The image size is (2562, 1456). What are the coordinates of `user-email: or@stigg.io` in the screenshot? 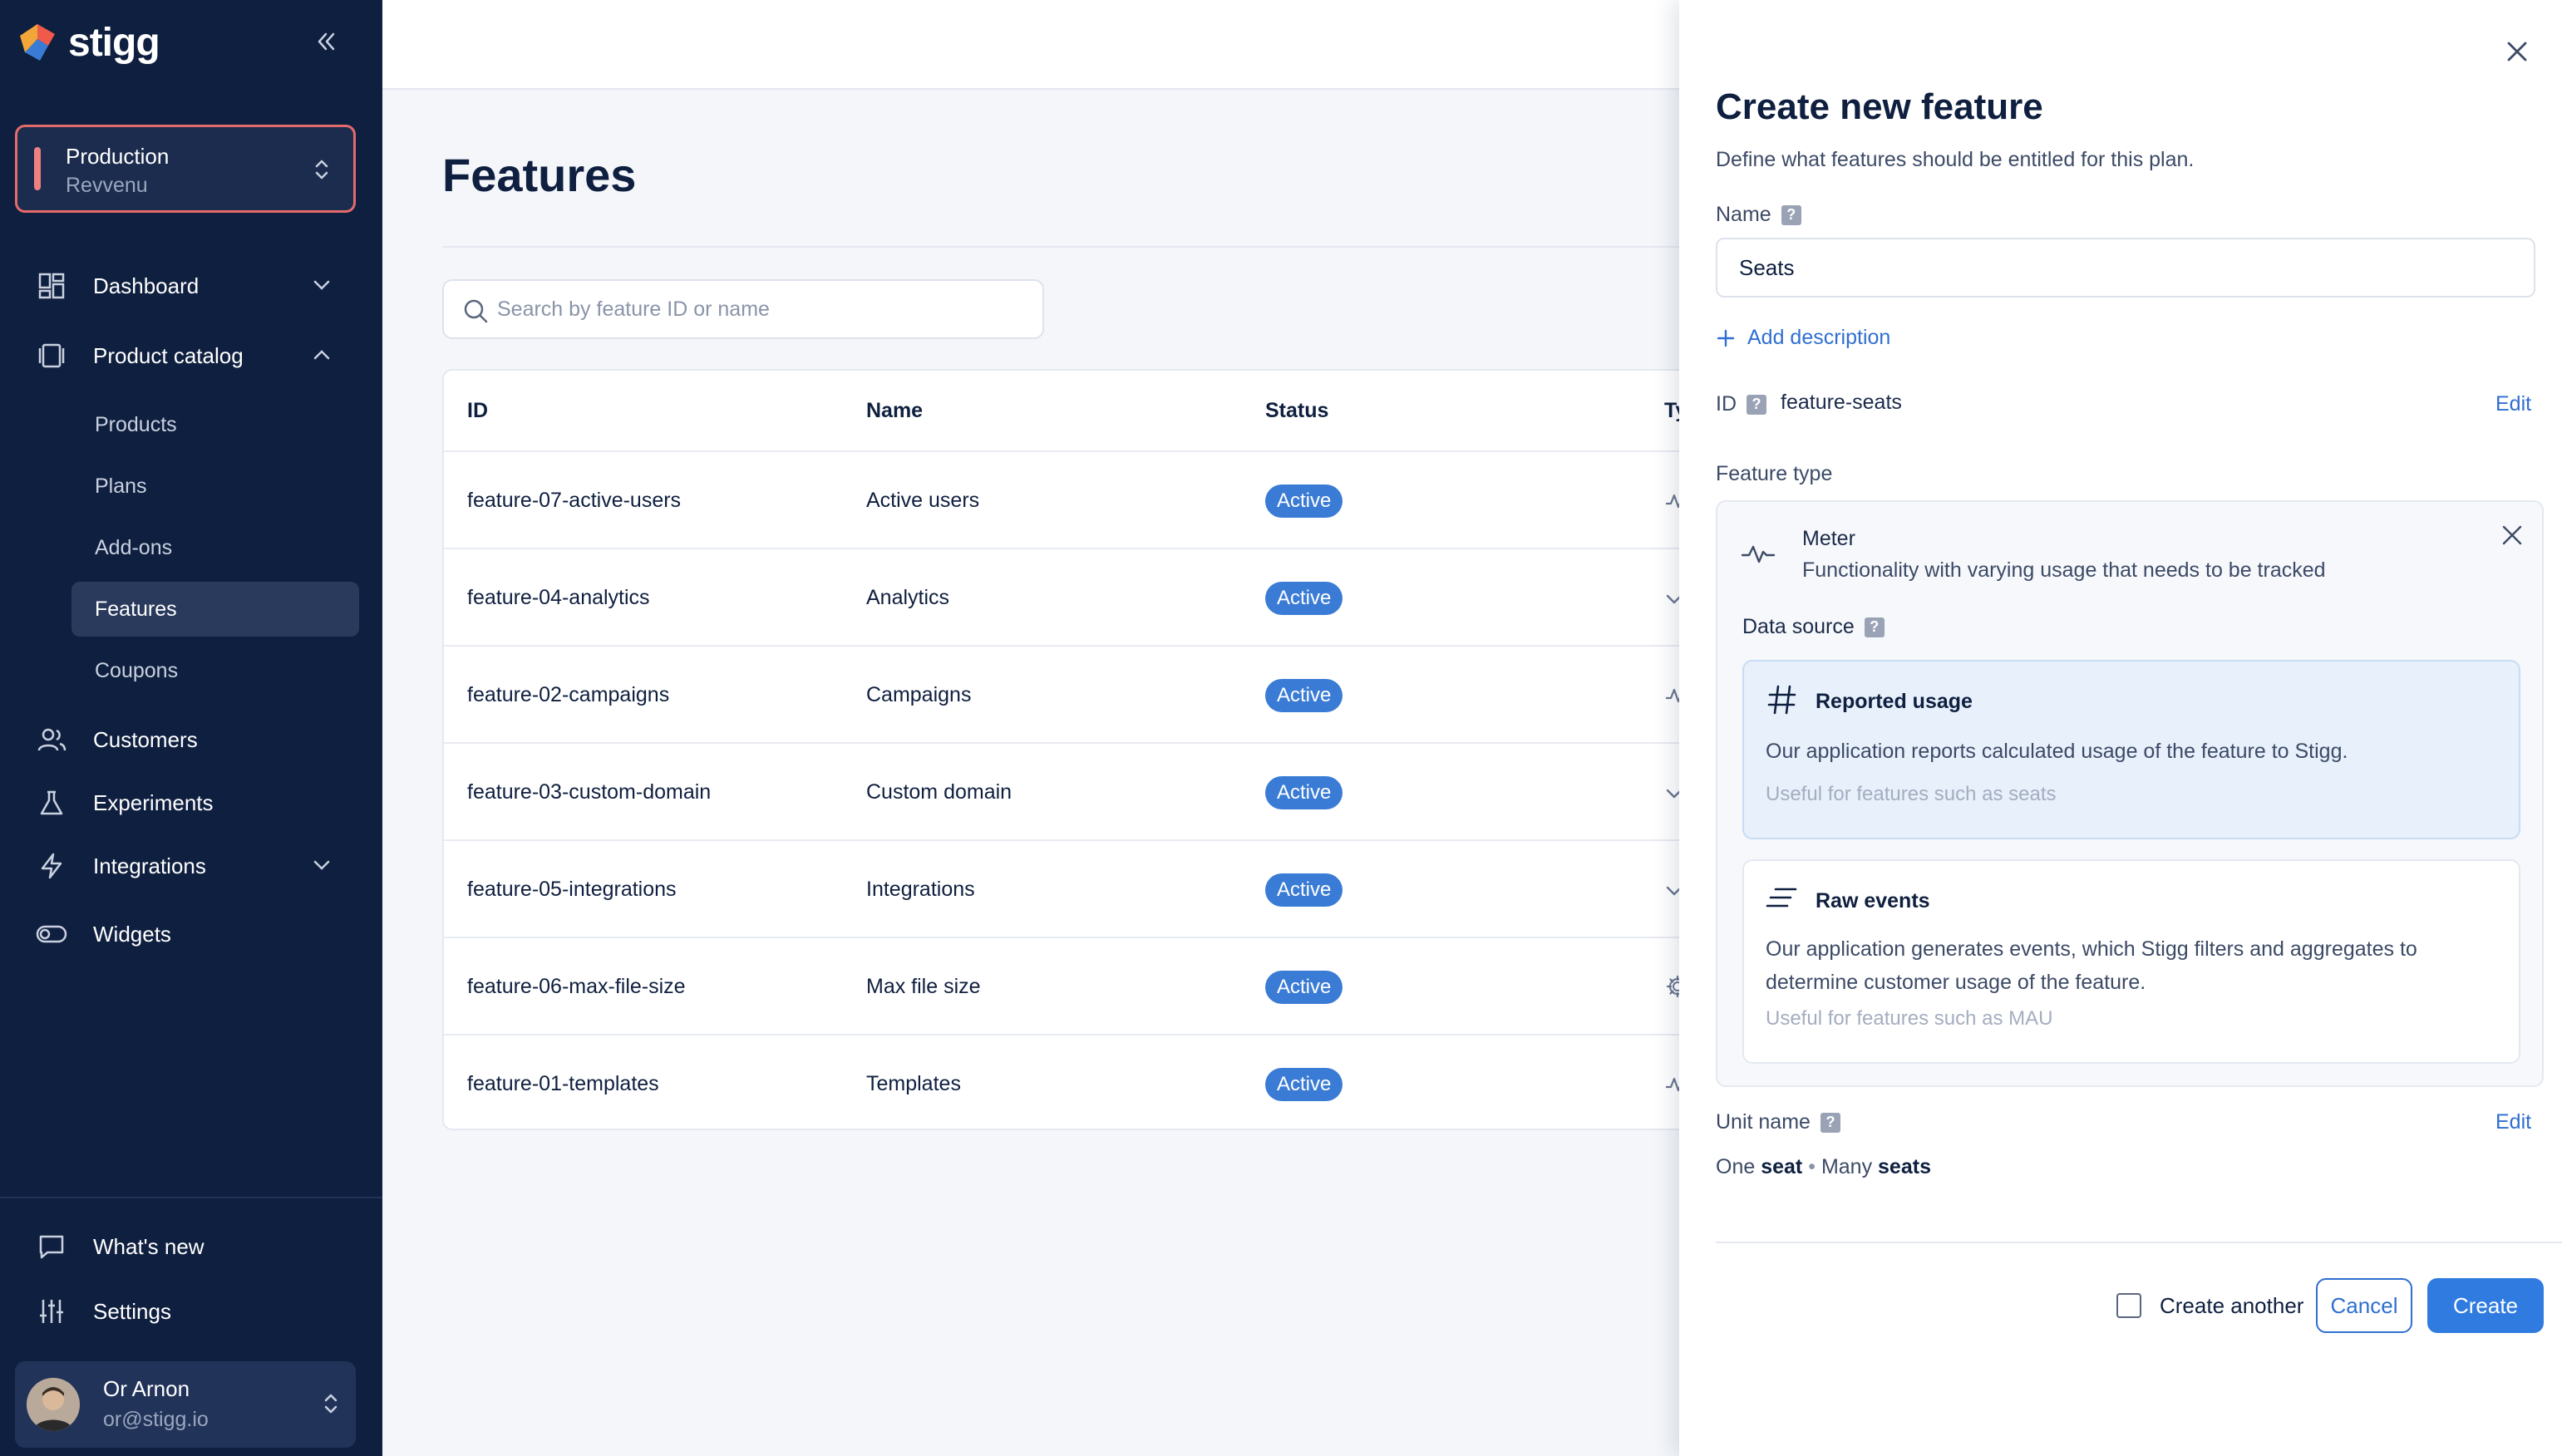 It's located at (156, 1419).